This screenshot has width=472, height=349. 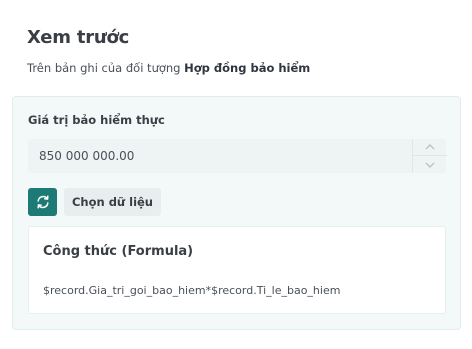 What do you see at coordinates (247, 68) in the screenshot?
I see `object-name: Hợp đồng bảo hiểm` at bounding box center [247, 68].